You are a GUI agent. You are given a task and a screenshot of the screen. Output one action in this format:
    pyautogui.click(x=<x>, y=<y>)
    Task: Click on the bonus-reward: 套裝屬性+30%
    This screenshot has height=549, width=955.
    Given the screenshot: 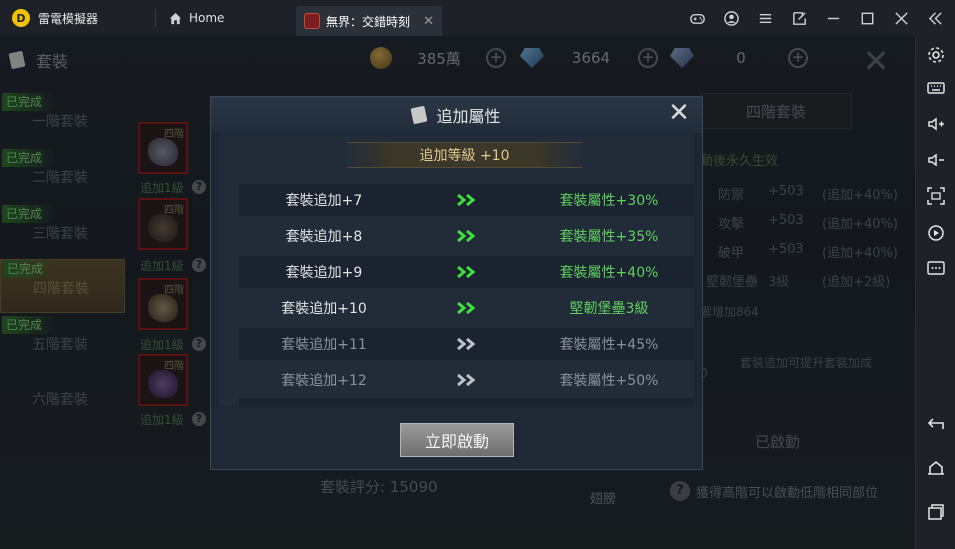 What is the action you would take?
    pyautogui.click(x=609, y=201)
    